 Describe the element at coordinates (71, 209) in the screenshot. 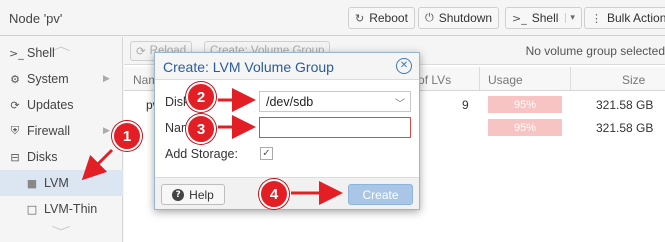

I see `sidebar-item-label: LVM-Thin` at that location.